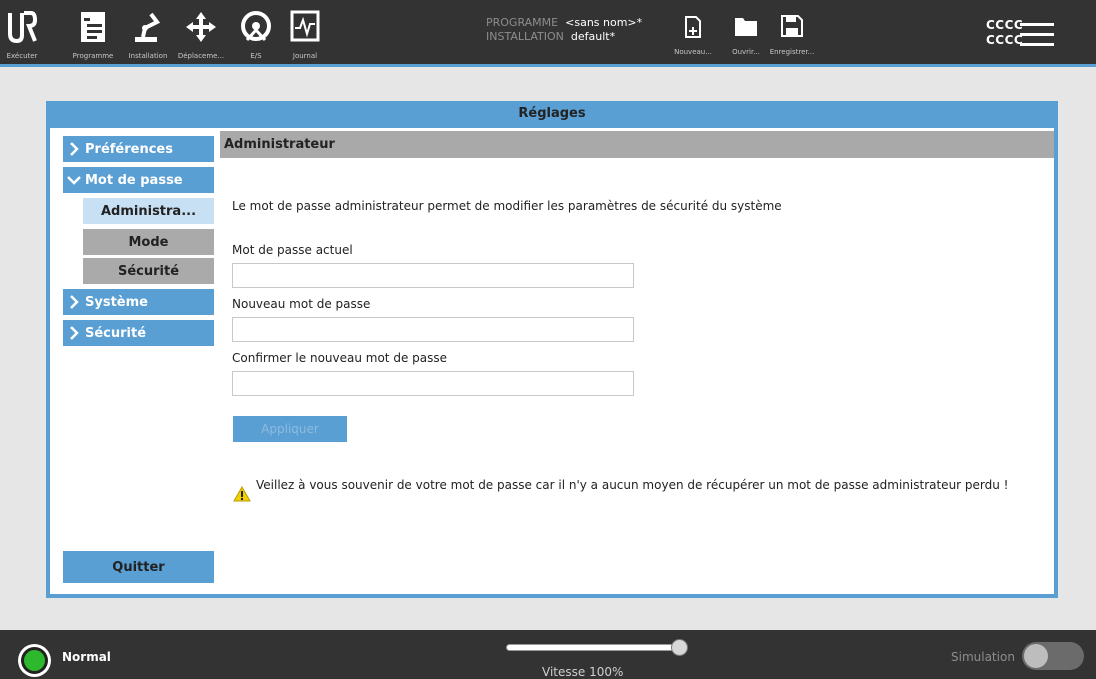  What do you see at coordinates (1005, 25) in the screenshot?
I see `id-line-1: CCCC` at bounding box center [1005, 25].